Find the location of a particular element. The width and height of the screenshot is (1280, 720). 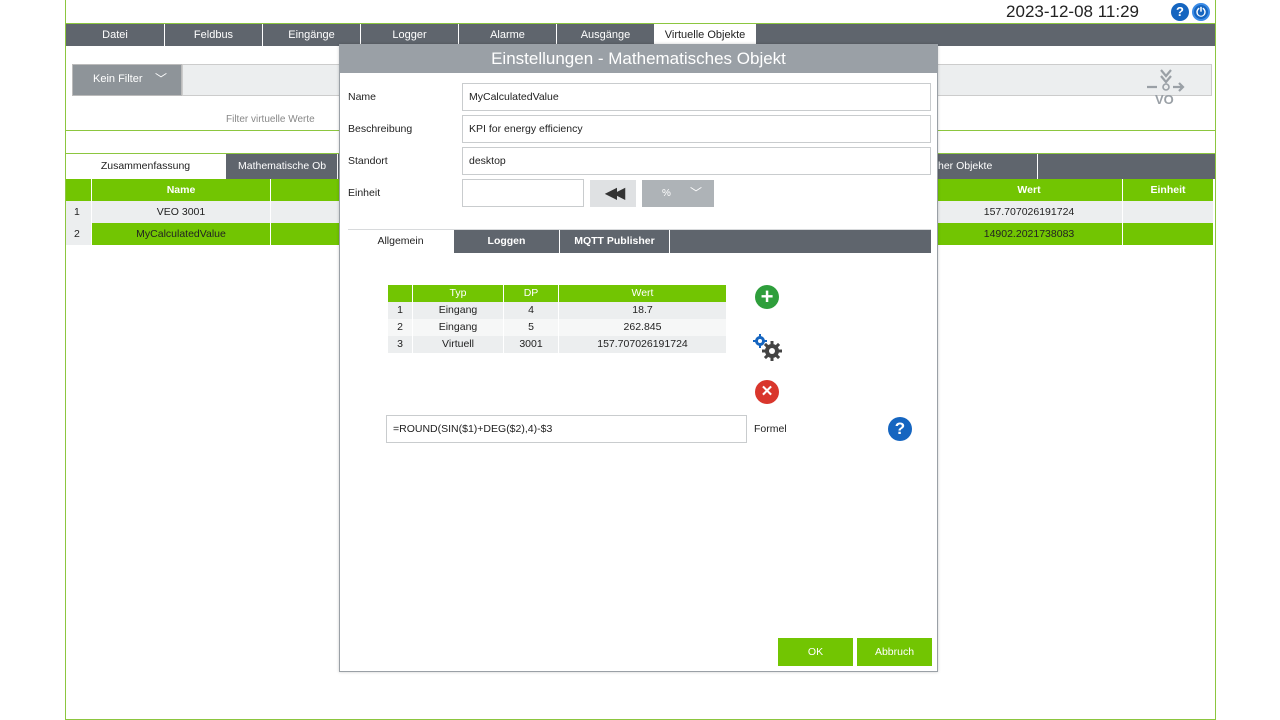

tab-zusammenfassung: Zusammenfassung is located at coordinates (146, 166).